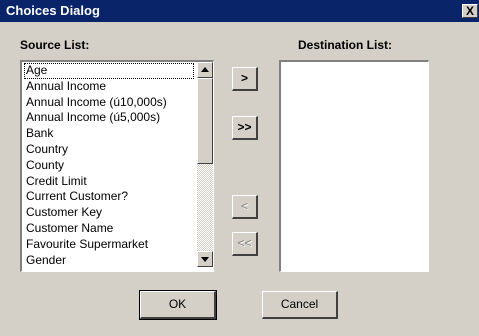 This screenshot has height=336, width=479. What do you see at coordinates (245, 207) in the screenshot?
I see `remove-button: <` at bounding box center [245, 207].